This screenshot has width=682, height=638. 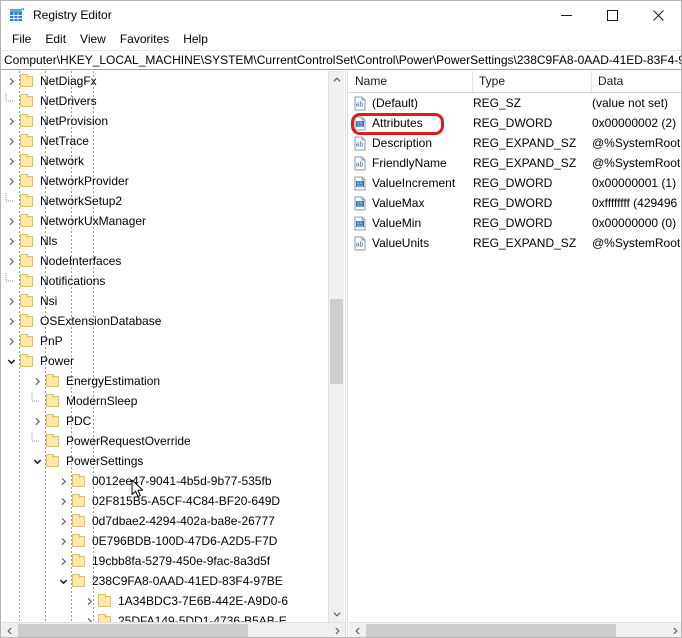 I want to click on tree-node: PowerRequestOverride, so click(x=166, y=441).